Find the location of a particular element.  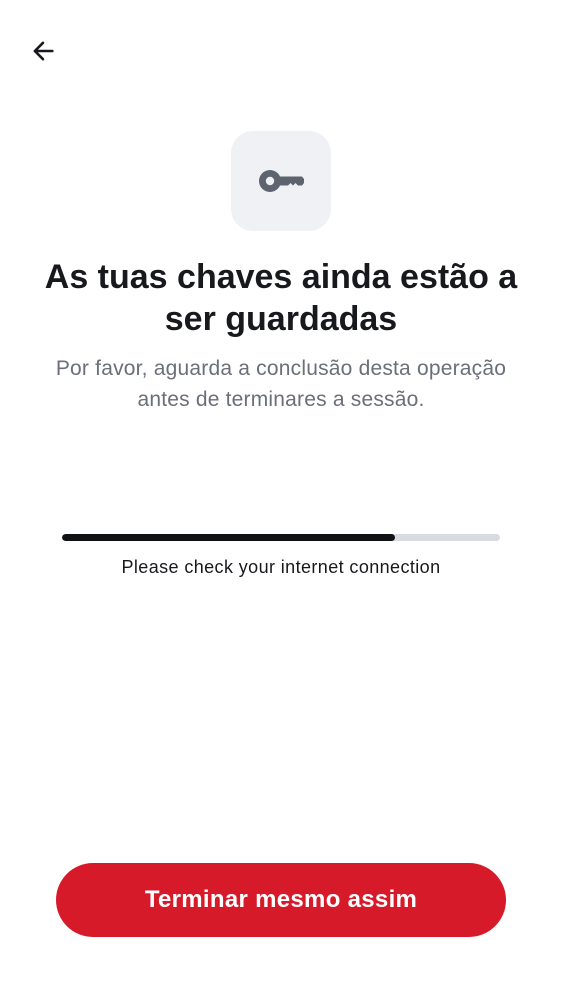

progress-bar is located at coordinates (281, 537).